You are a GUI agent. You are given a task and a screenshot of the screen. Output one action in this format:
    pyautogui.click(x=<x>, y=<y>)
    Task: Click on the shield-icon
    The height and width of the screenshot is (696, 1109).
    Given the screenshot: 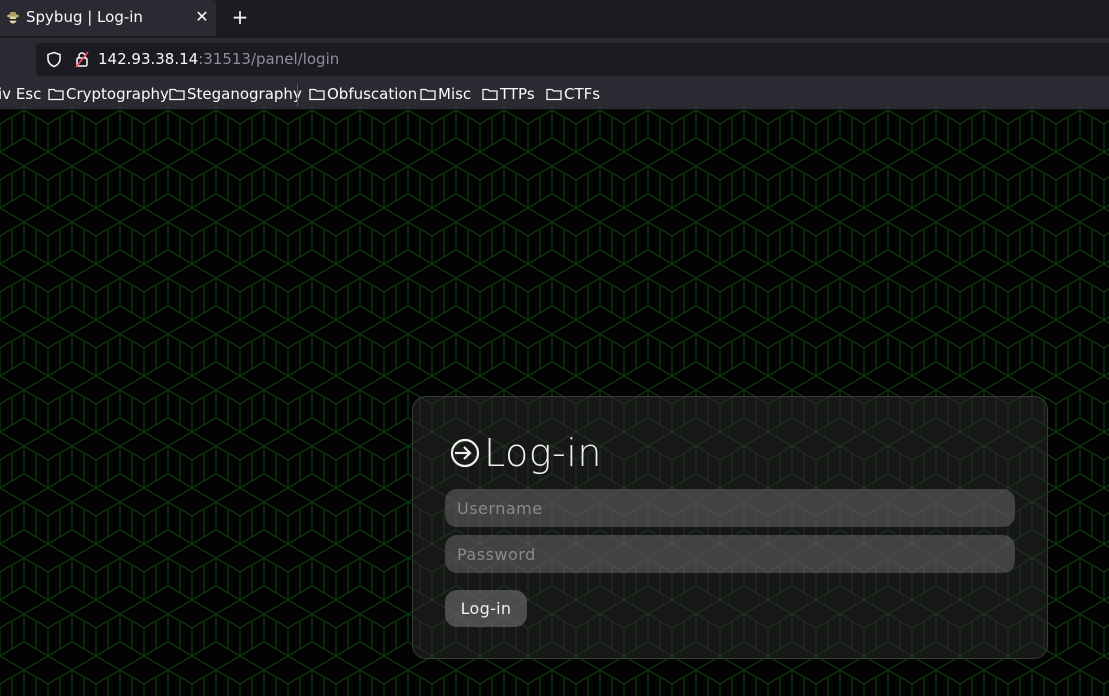 What is the action you would take?
    pyautogui.click(x=54, y=59)
    